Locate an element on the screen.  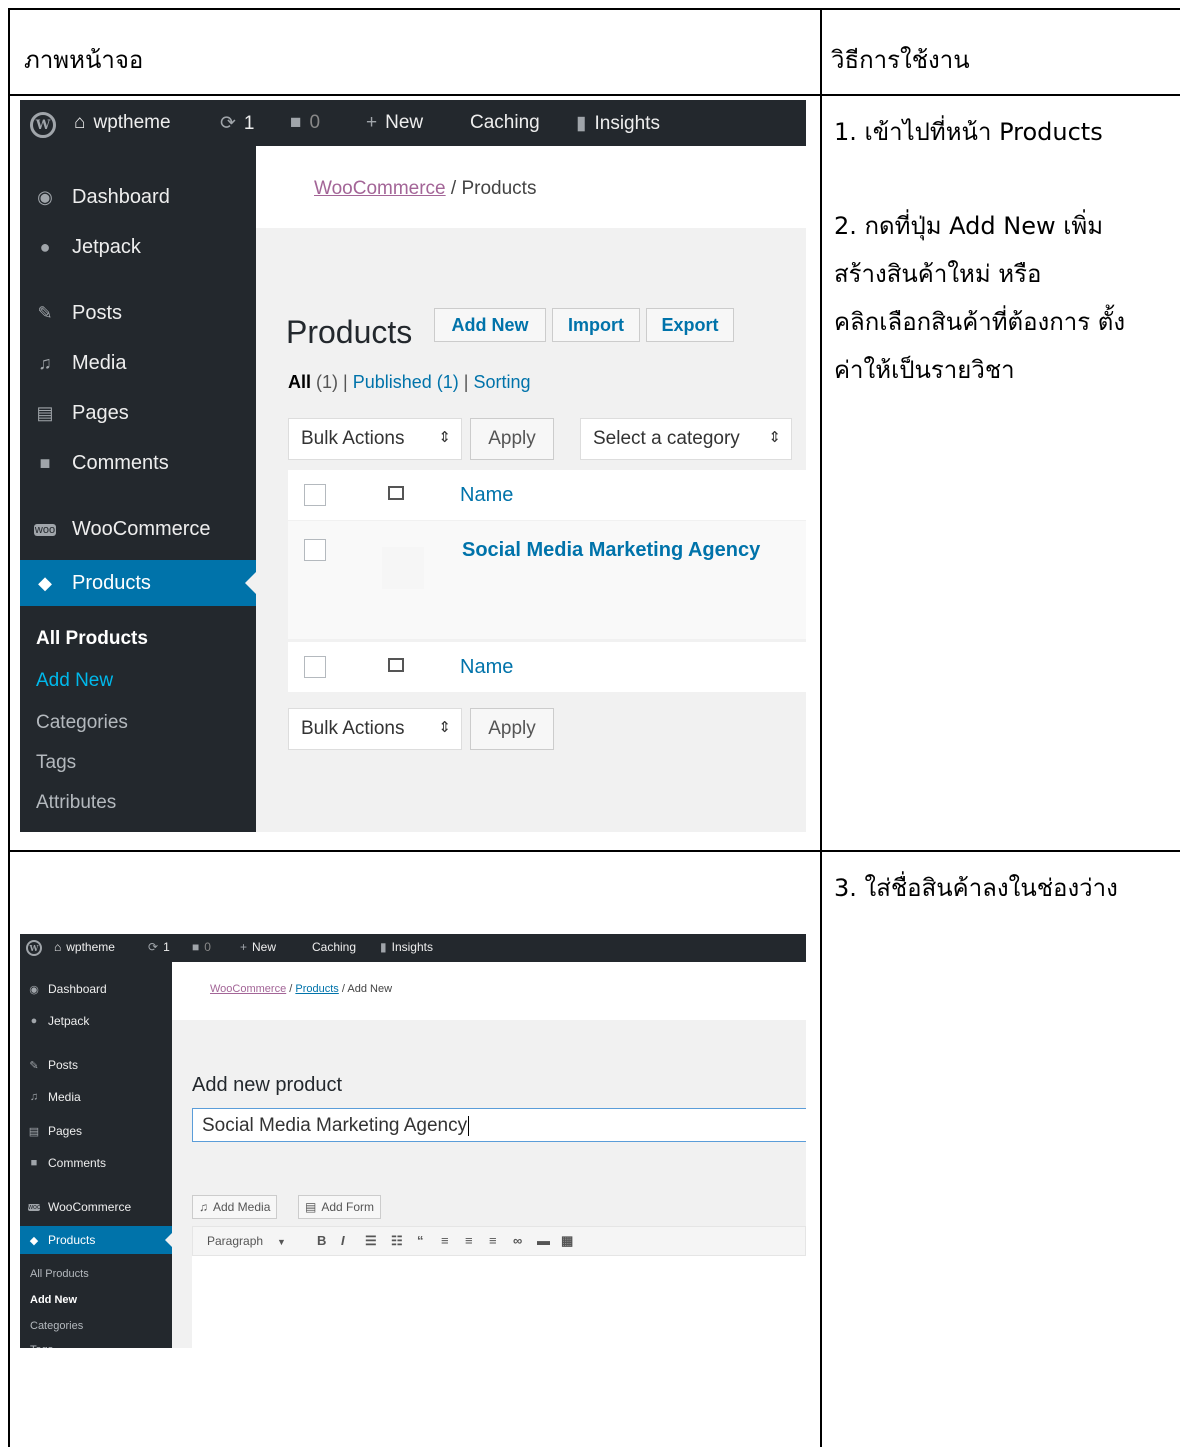
select-all-checkbox-footer is located at coordinates (315, 667).